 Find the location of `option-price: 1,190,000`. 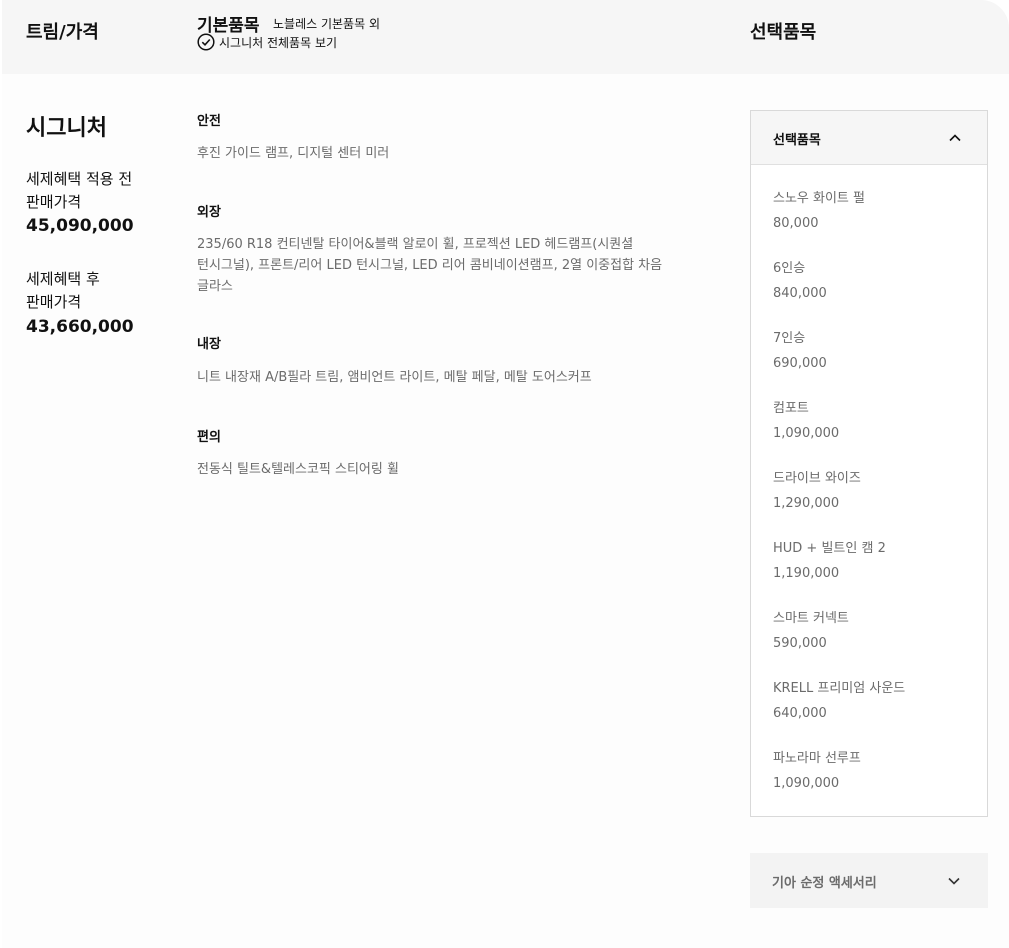

option-price: 1,190,000 is located at coordinates (806, 573).